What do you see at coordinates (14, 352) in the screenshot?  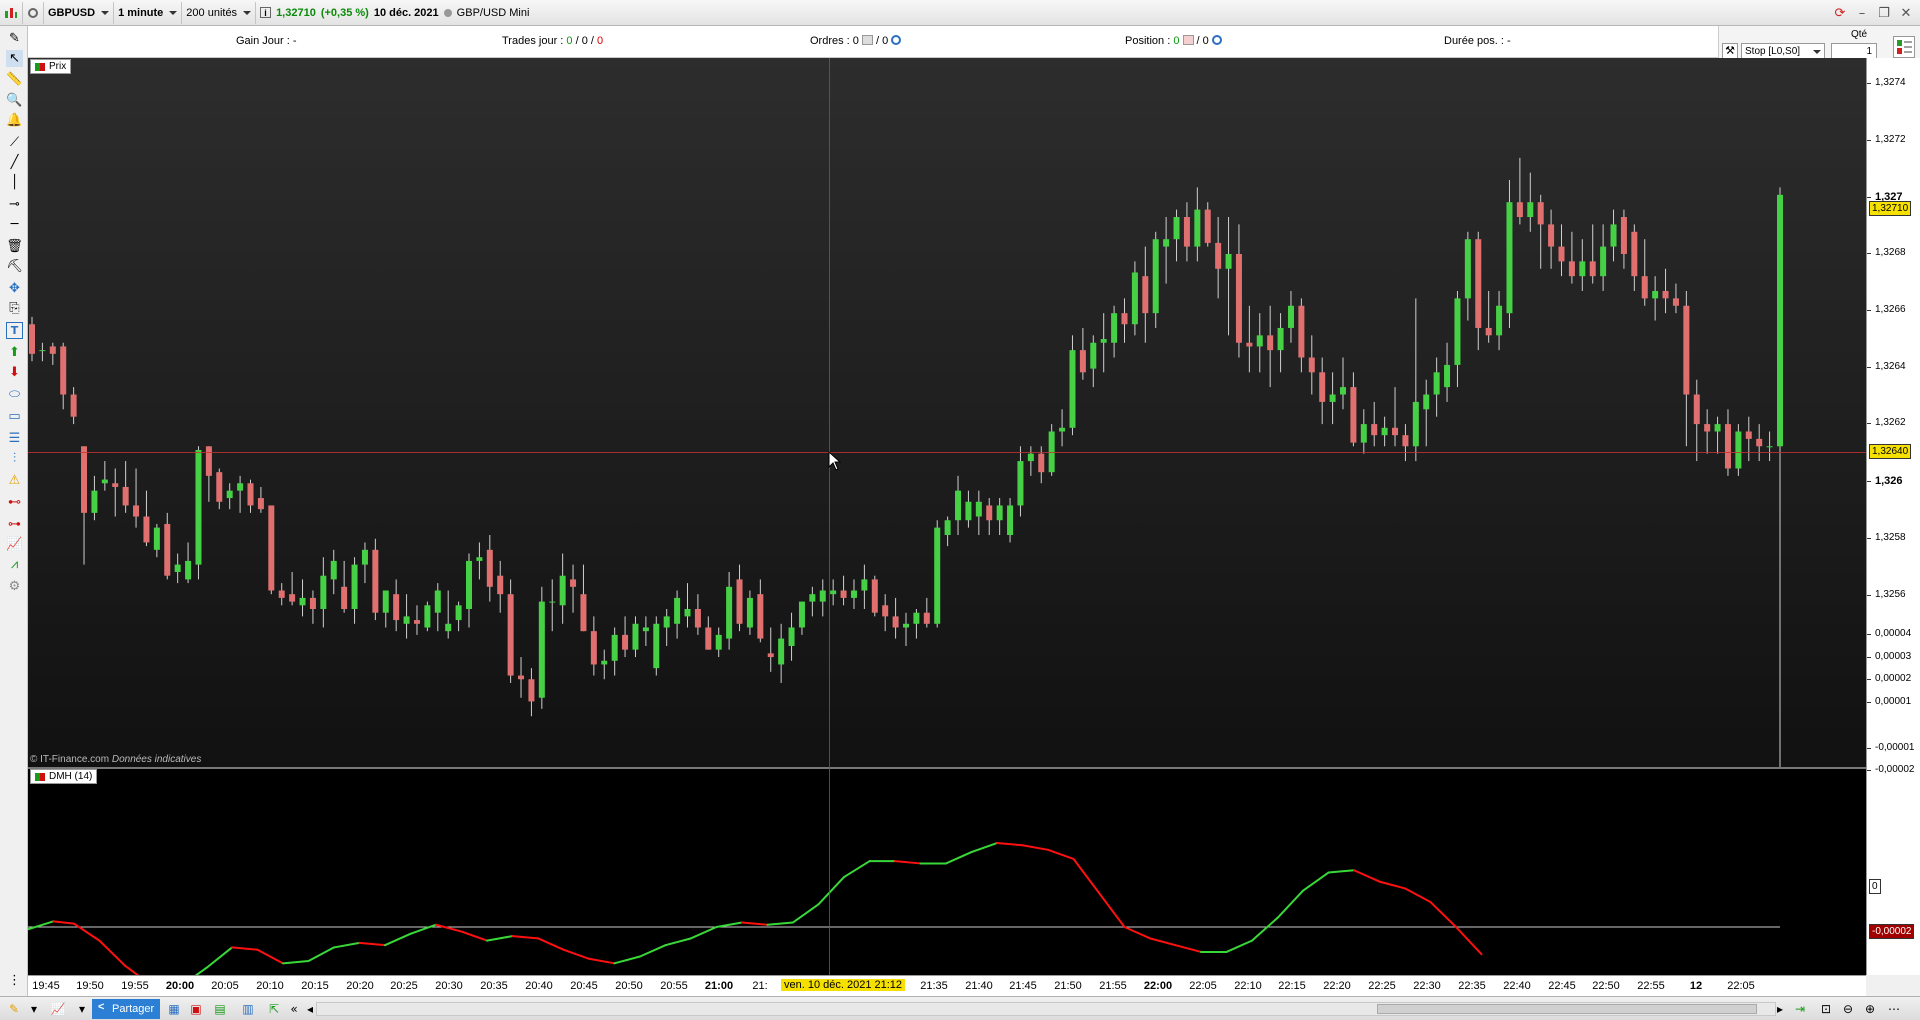 I see `buy-arrow-icon: ⬆` at bounding box center [14, 352].